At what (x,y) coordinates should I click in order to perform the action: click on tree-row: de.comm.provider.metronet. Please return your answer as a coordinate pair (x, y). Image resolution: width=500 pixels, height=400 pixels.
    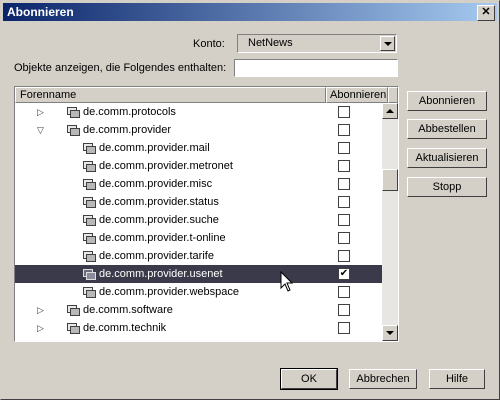
    Looking at the image, I should click on (199, 166).